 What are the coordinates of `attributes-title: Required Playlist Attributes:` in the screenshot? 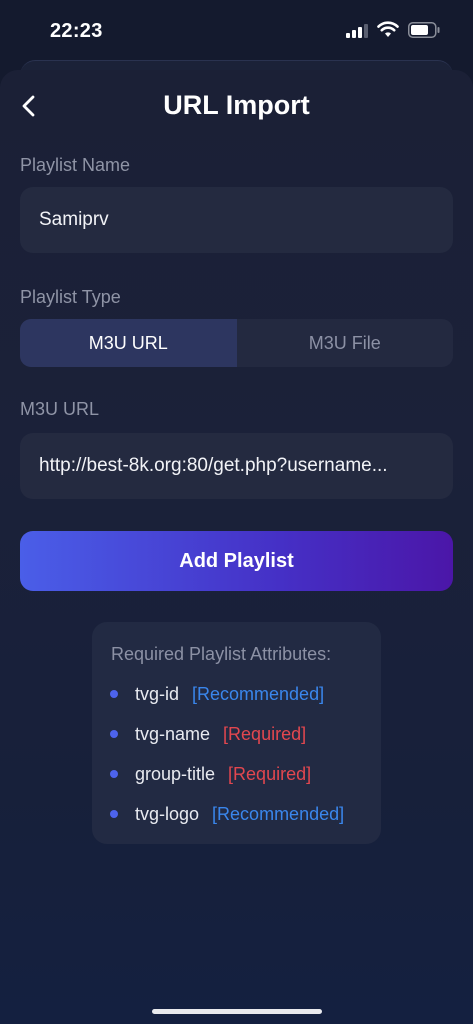 It's located at (221, 654).